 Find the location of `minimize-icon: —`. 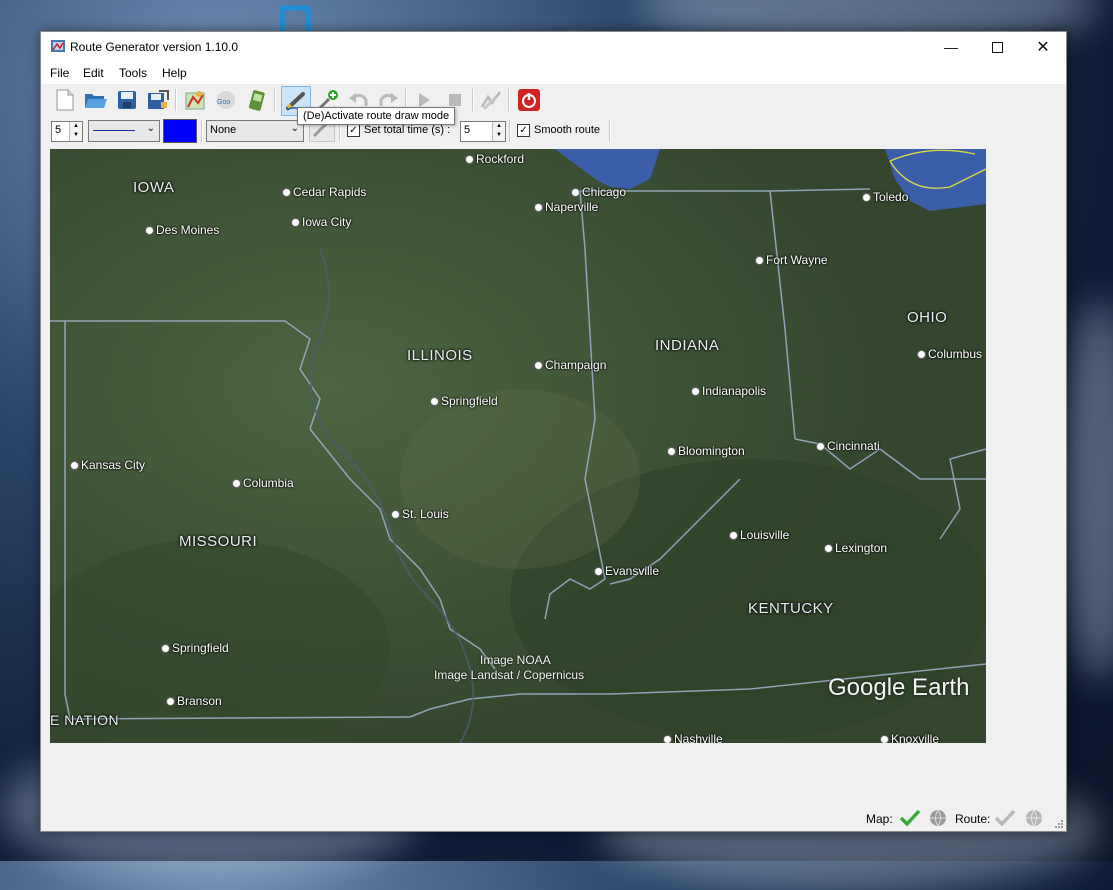

minimize-icon: — is located at coordinates (951, 47).